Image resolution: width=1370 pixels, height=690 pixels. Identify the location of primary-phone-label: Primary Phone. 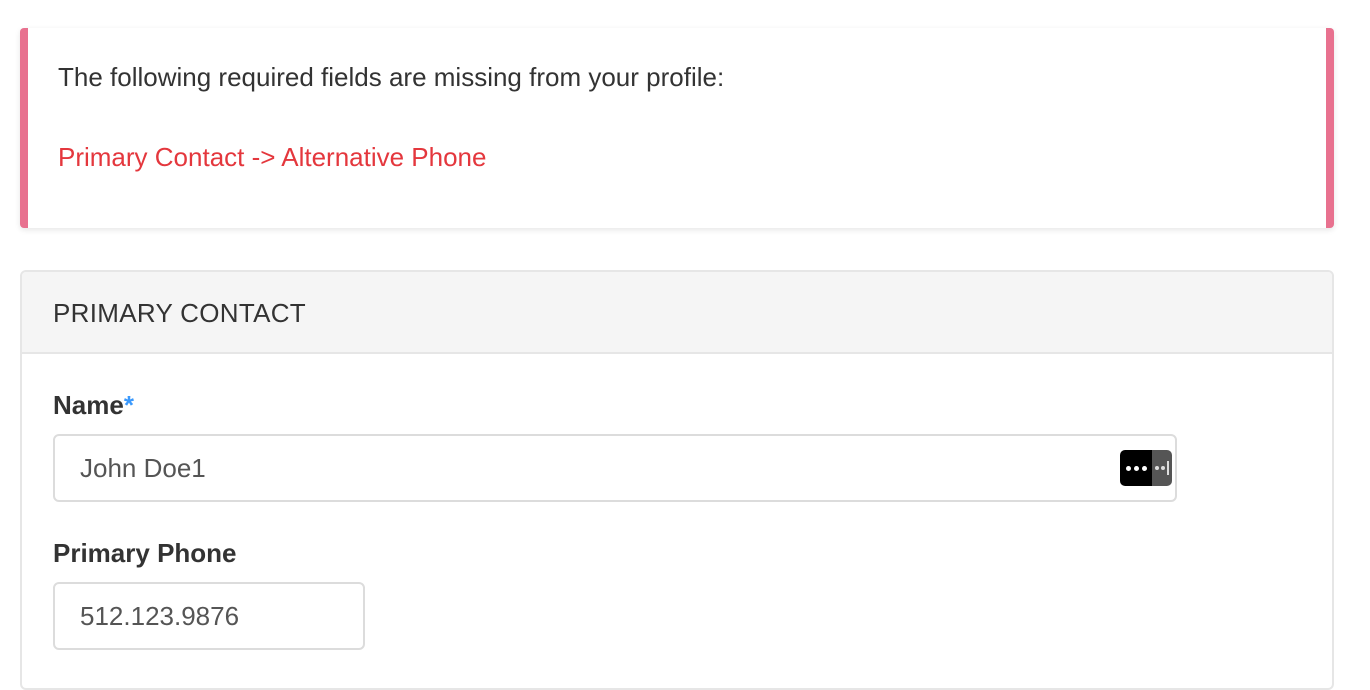
(145, 553).